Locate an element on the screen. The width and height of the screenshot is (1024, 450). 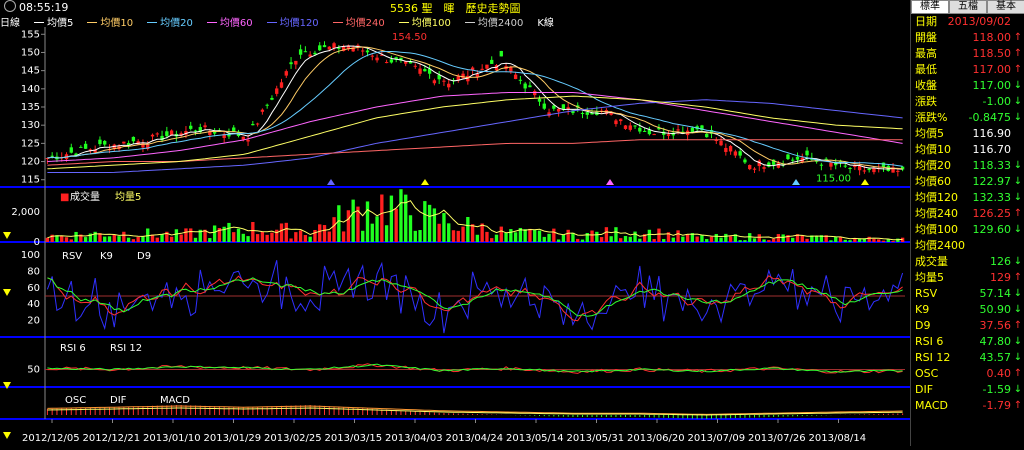
quote-value: 50.90 is located at coordinates (995, 309).